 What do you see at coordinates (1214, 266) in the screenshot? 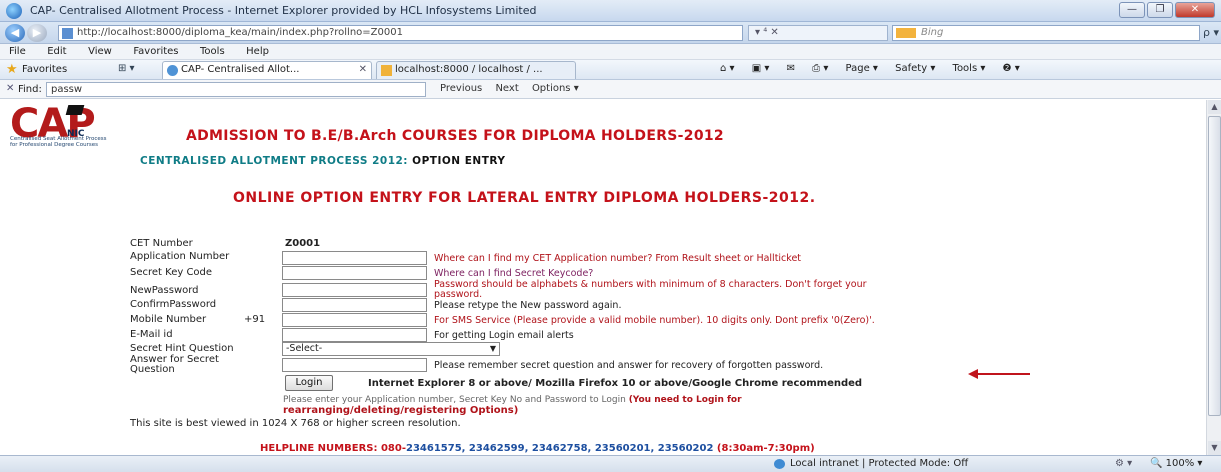
I see `scrollbar-thumb` at bounding box center [1214, 266].